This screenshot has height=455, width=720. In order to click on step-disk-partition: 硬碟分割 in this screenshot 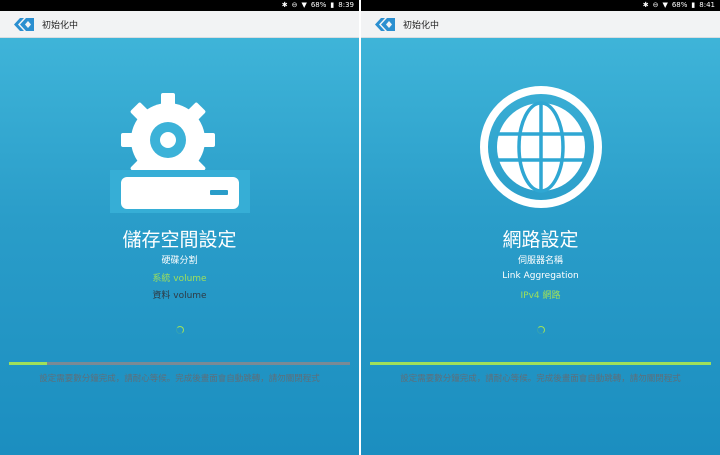, I will do `click(179, 261)`.